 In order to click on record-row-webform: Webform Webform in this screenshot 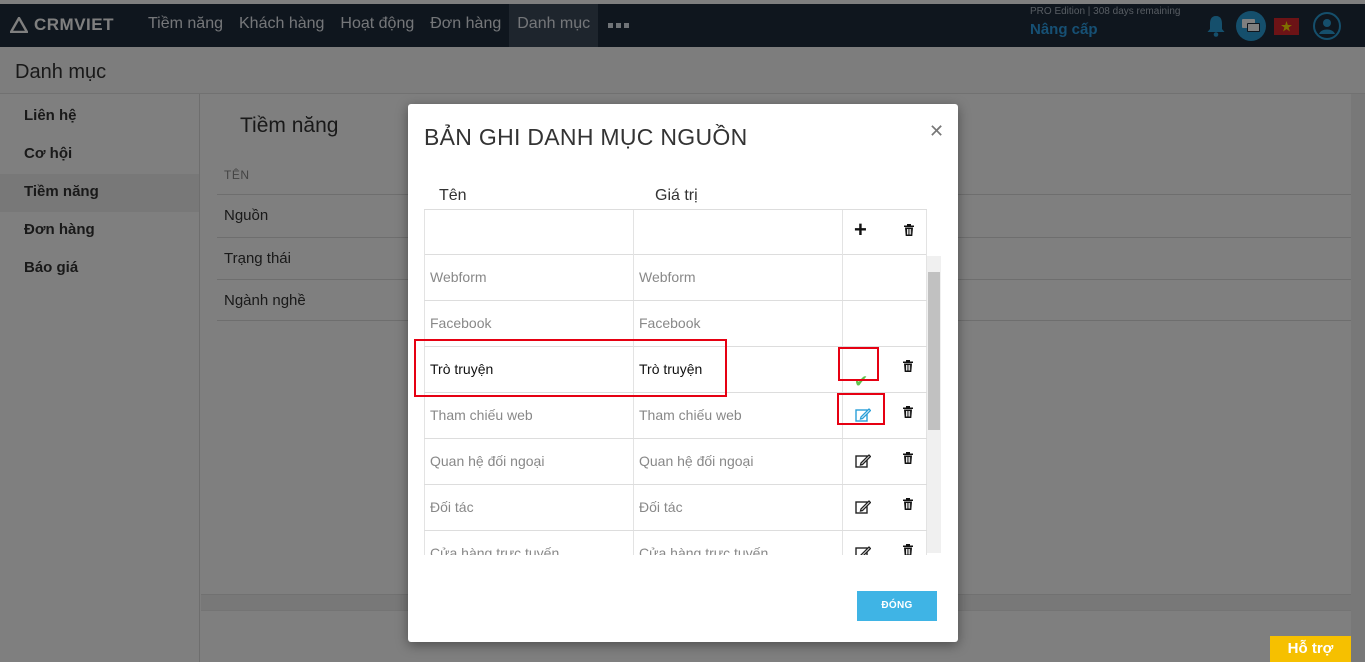, I will do `click(675, 278)`.